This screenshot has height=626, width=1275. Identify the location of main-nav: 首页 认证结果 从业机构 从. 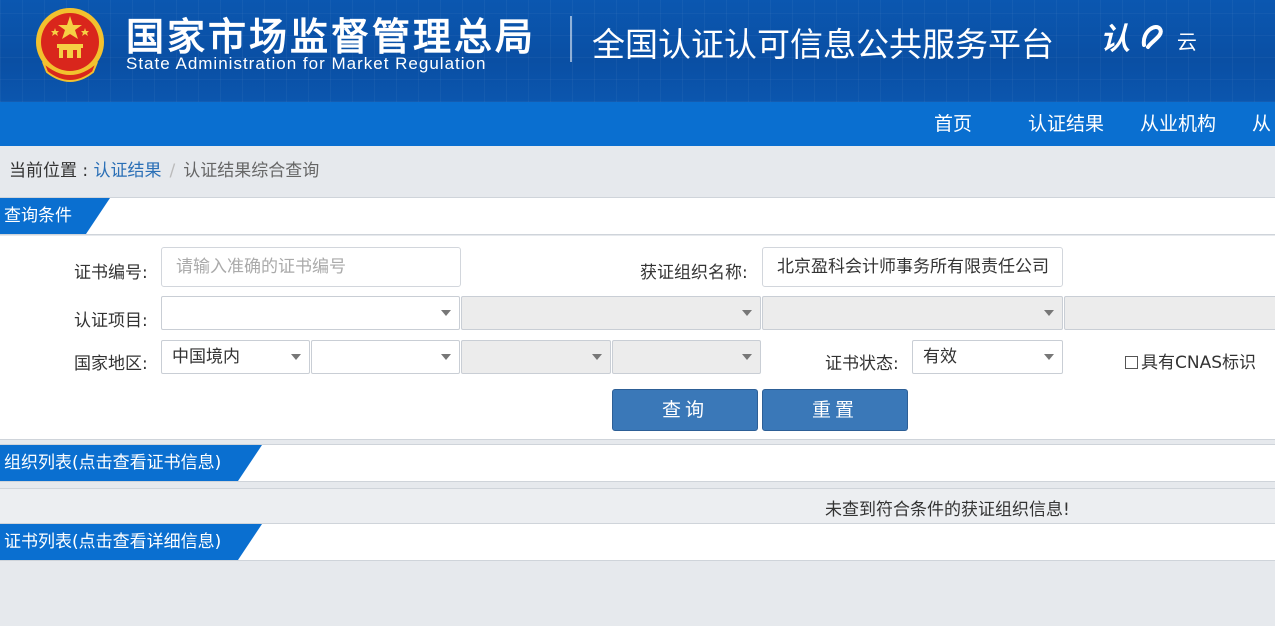
(637, 124).